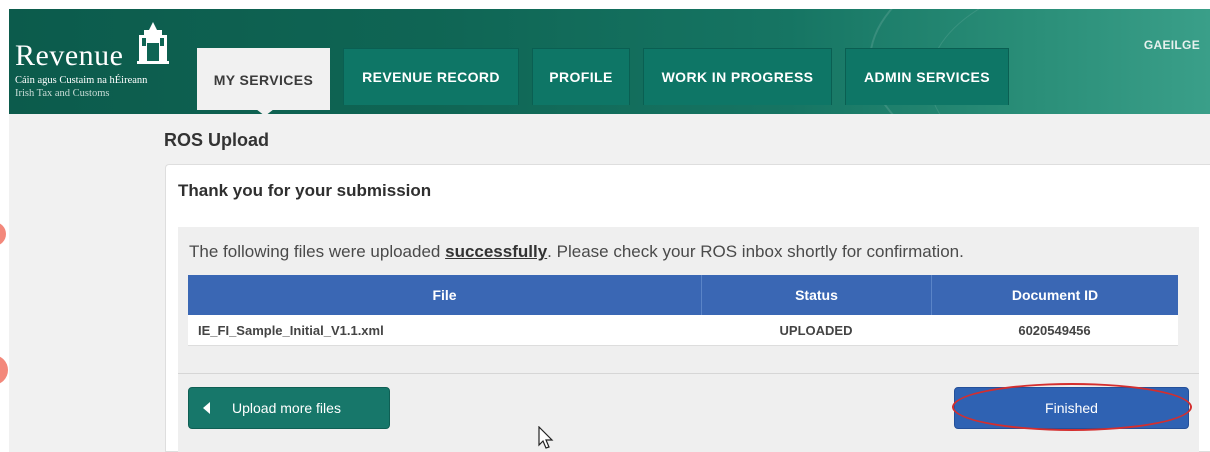 This screenshot has height=452, width=1210. Describe the element at coordinates (816, 295) in the screenshot. I see `column-header-status: Status` at that location.